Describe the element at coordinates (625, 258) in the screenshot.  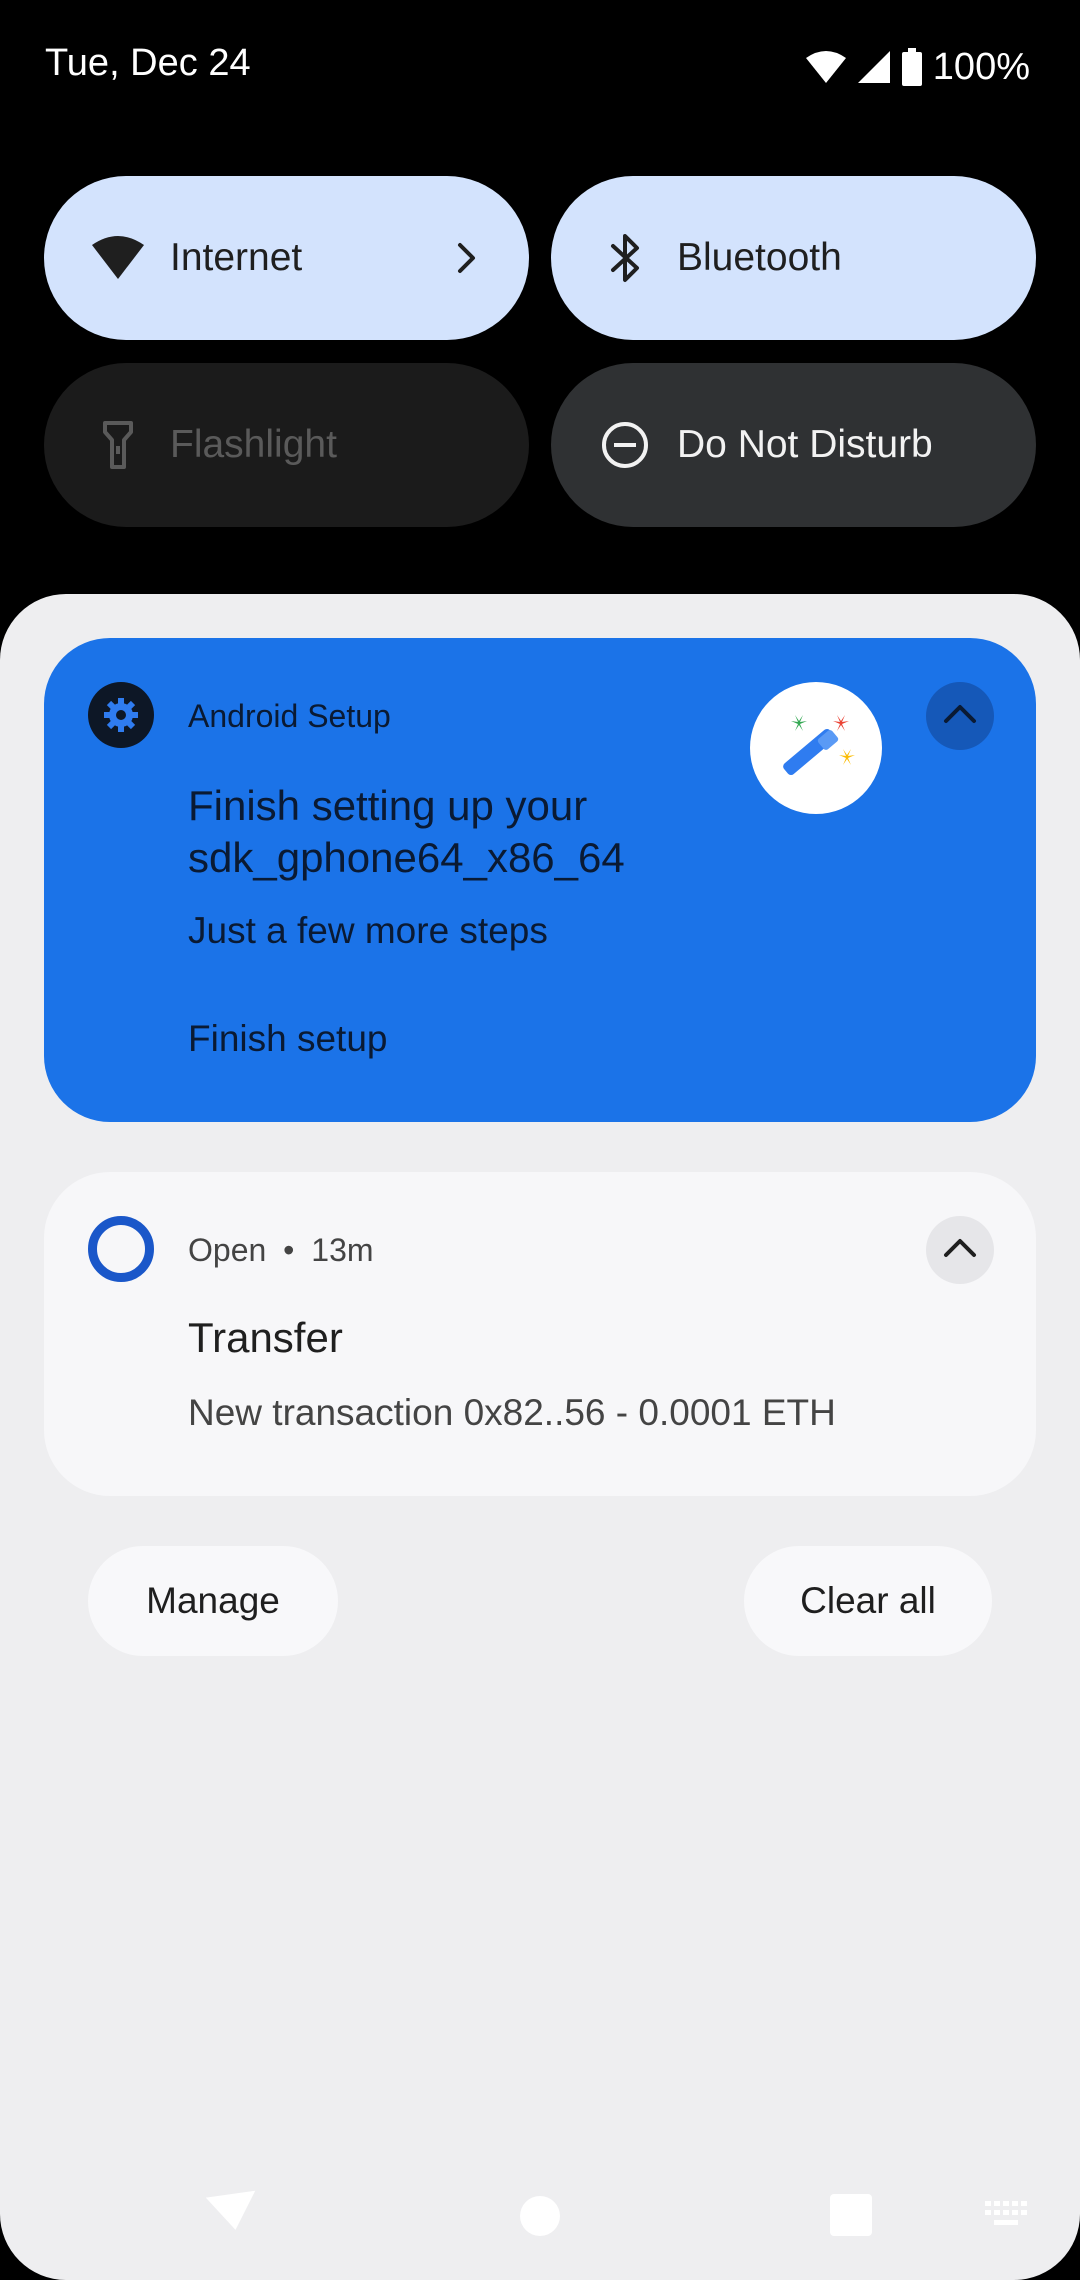
I see `bluetooth-icon` at that location.